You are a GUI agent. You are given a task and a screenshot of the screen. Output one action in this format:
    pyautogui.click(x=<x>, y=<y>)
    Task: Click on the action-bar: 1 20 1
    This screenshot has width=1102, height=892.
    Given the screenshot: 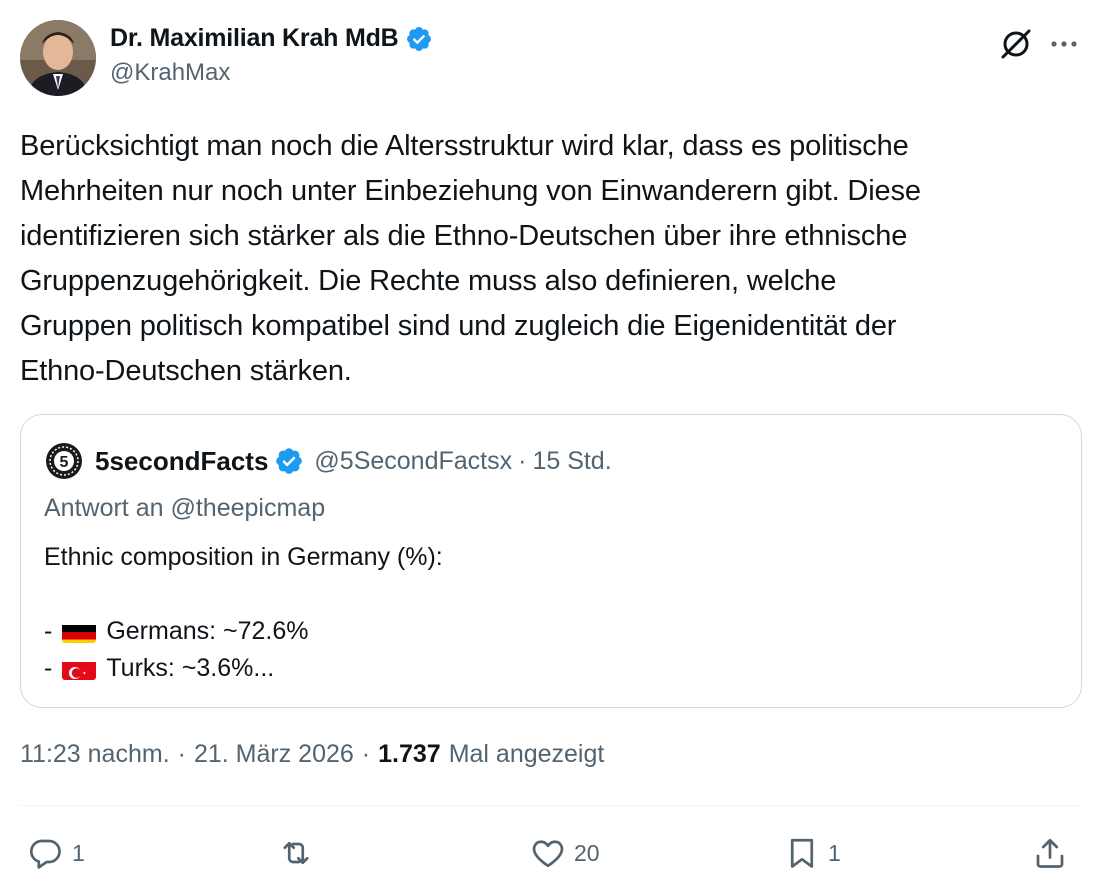 What is the action you would take?
    pyautogui.click(x=551, y=853)
    